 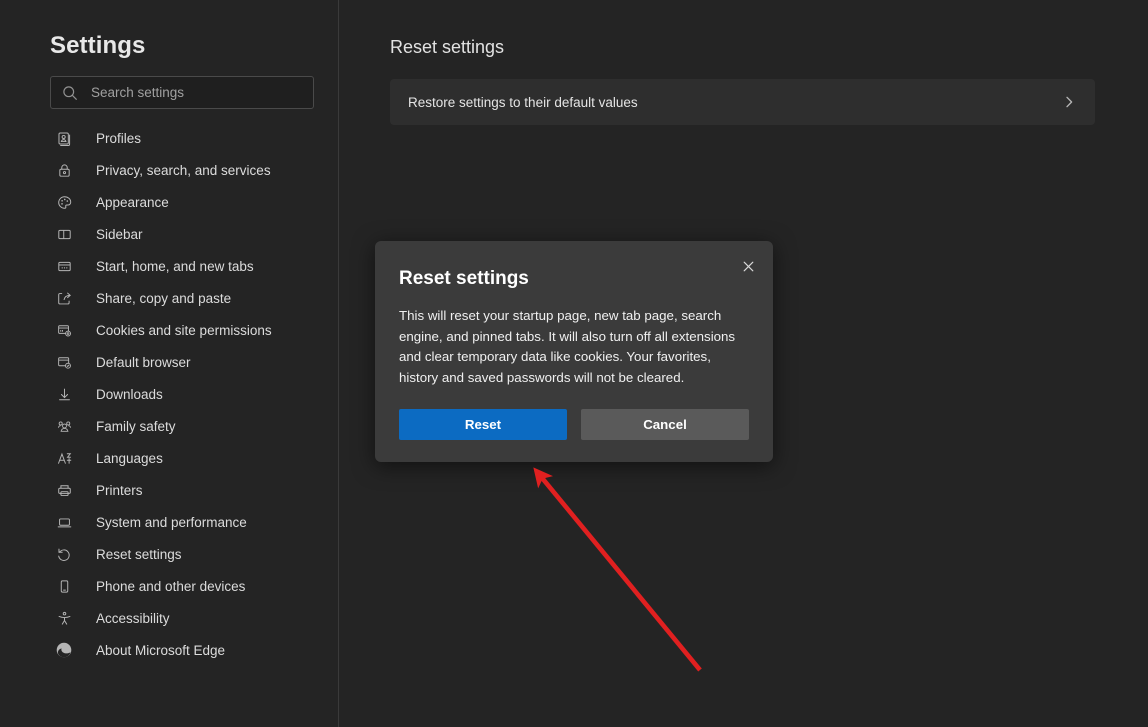 What do you see at coordinates (132, 202) in the screenshot?
I see `sidebar-item-label: Appearance` at bounding box center [132, 202].